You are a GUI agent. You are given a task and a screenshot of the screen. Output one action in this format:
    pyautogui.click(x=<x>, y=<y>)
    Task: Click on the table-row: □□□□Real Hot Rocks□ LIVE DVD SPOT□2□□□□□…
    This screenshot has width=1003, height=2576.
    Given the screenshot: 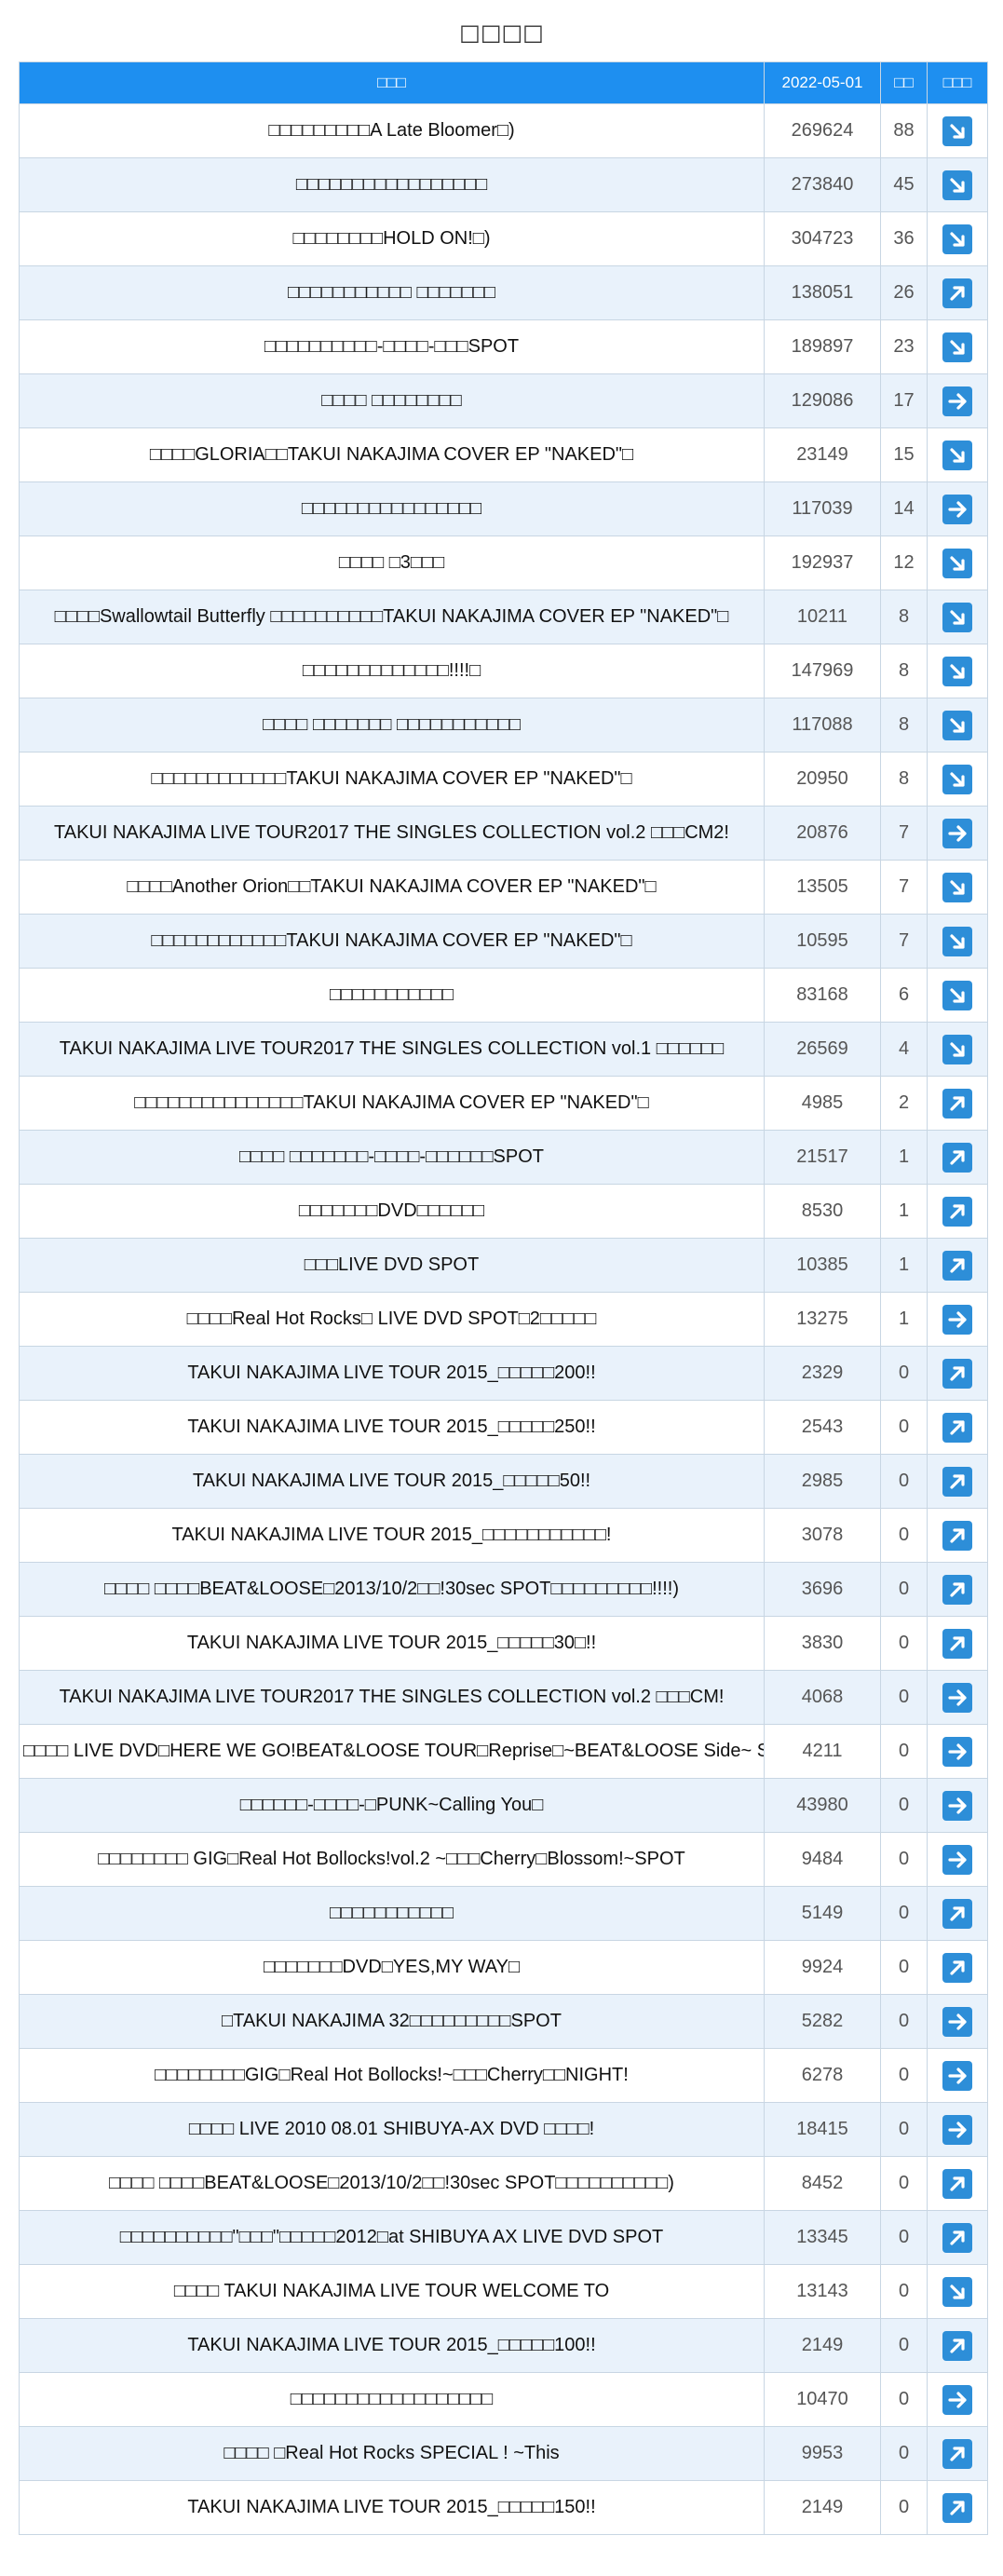 What is the action you would take?
    pyautogui.click(x=503, y=1319)
    